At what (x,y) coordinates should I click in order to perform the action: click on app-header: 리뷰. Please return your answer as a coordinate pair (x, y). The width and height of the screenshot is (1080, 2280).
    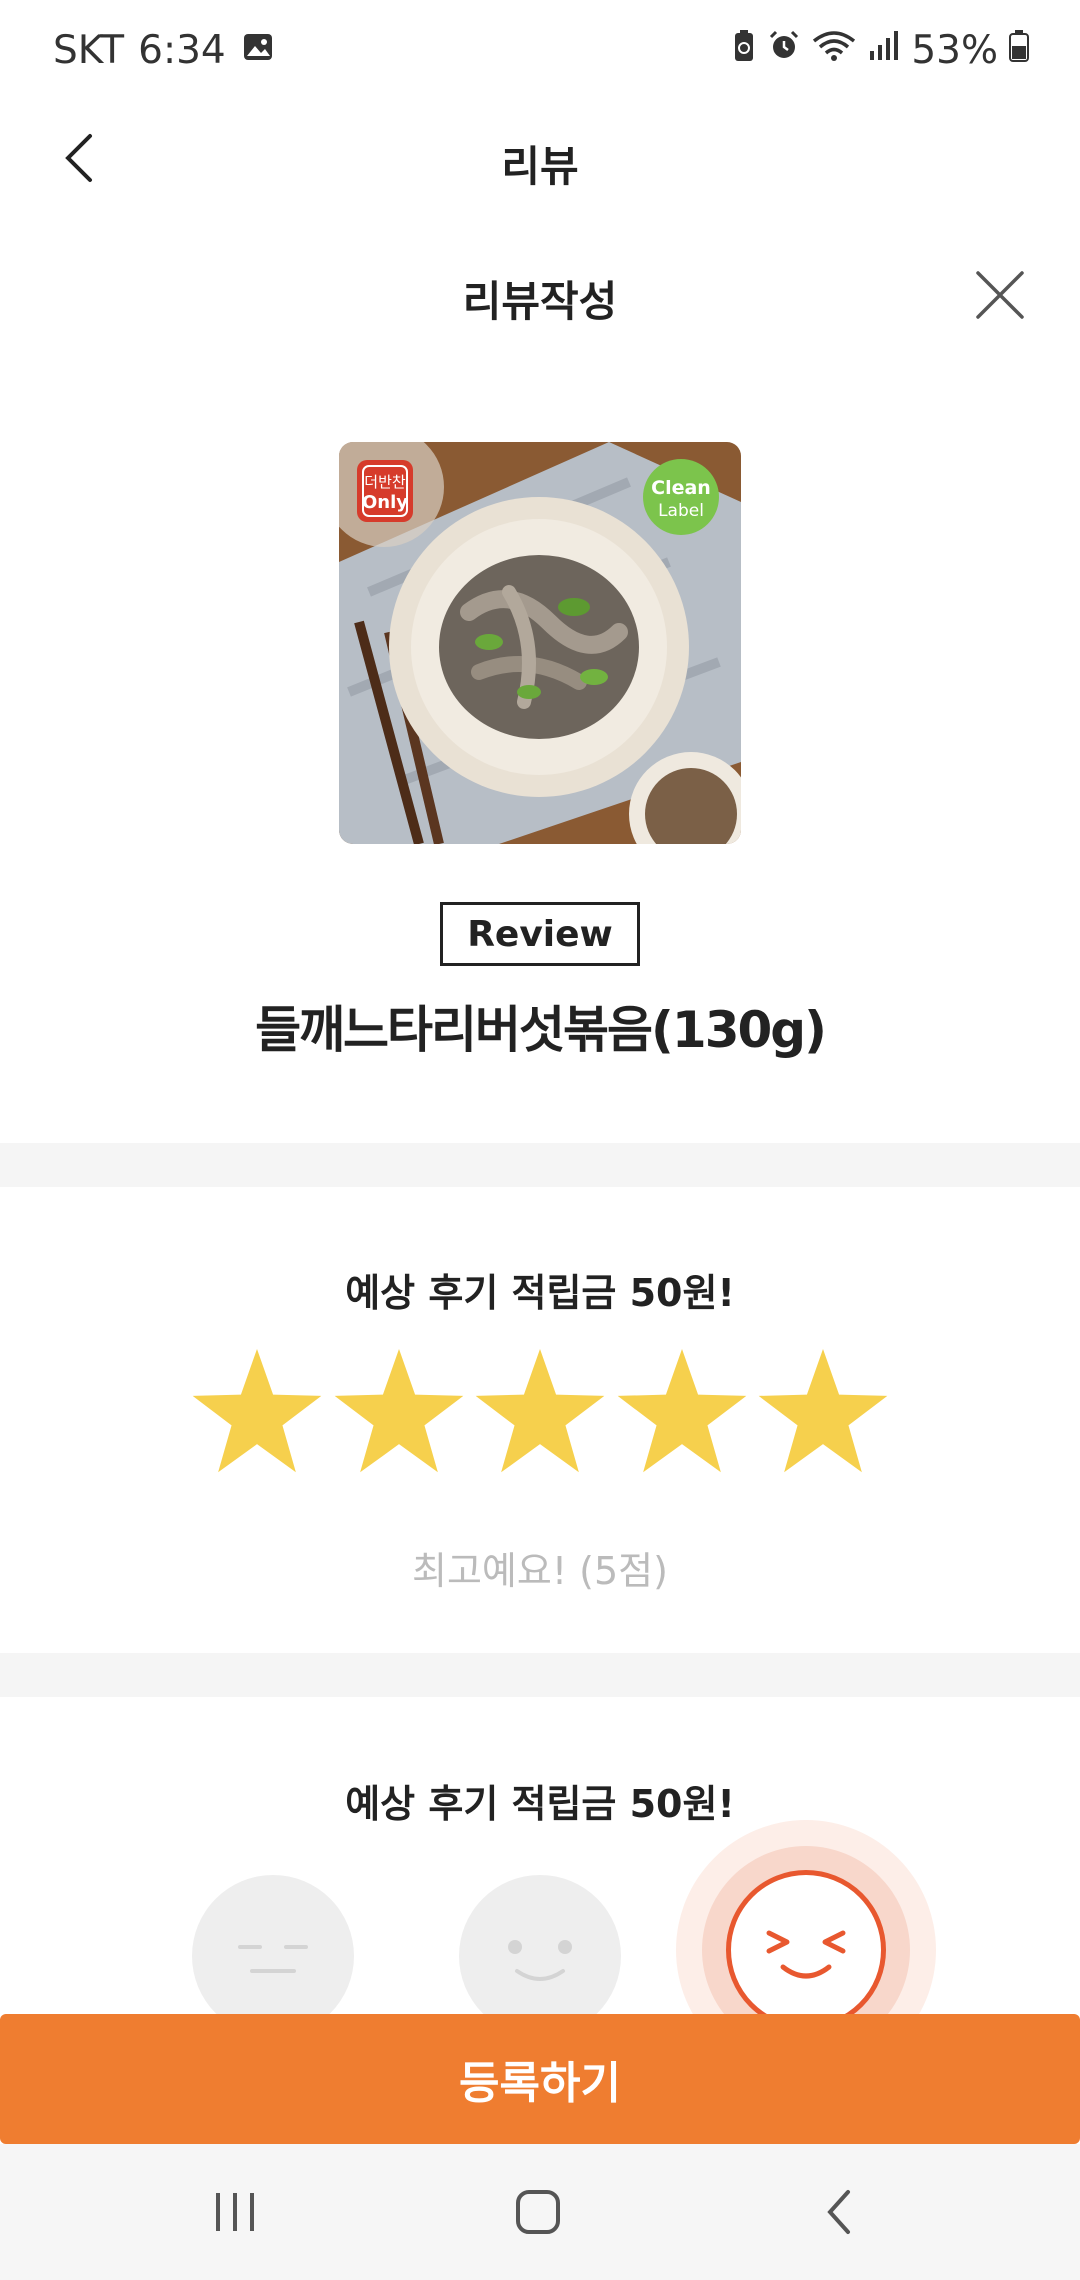
    Looking at the image, I should click on (540, 160).